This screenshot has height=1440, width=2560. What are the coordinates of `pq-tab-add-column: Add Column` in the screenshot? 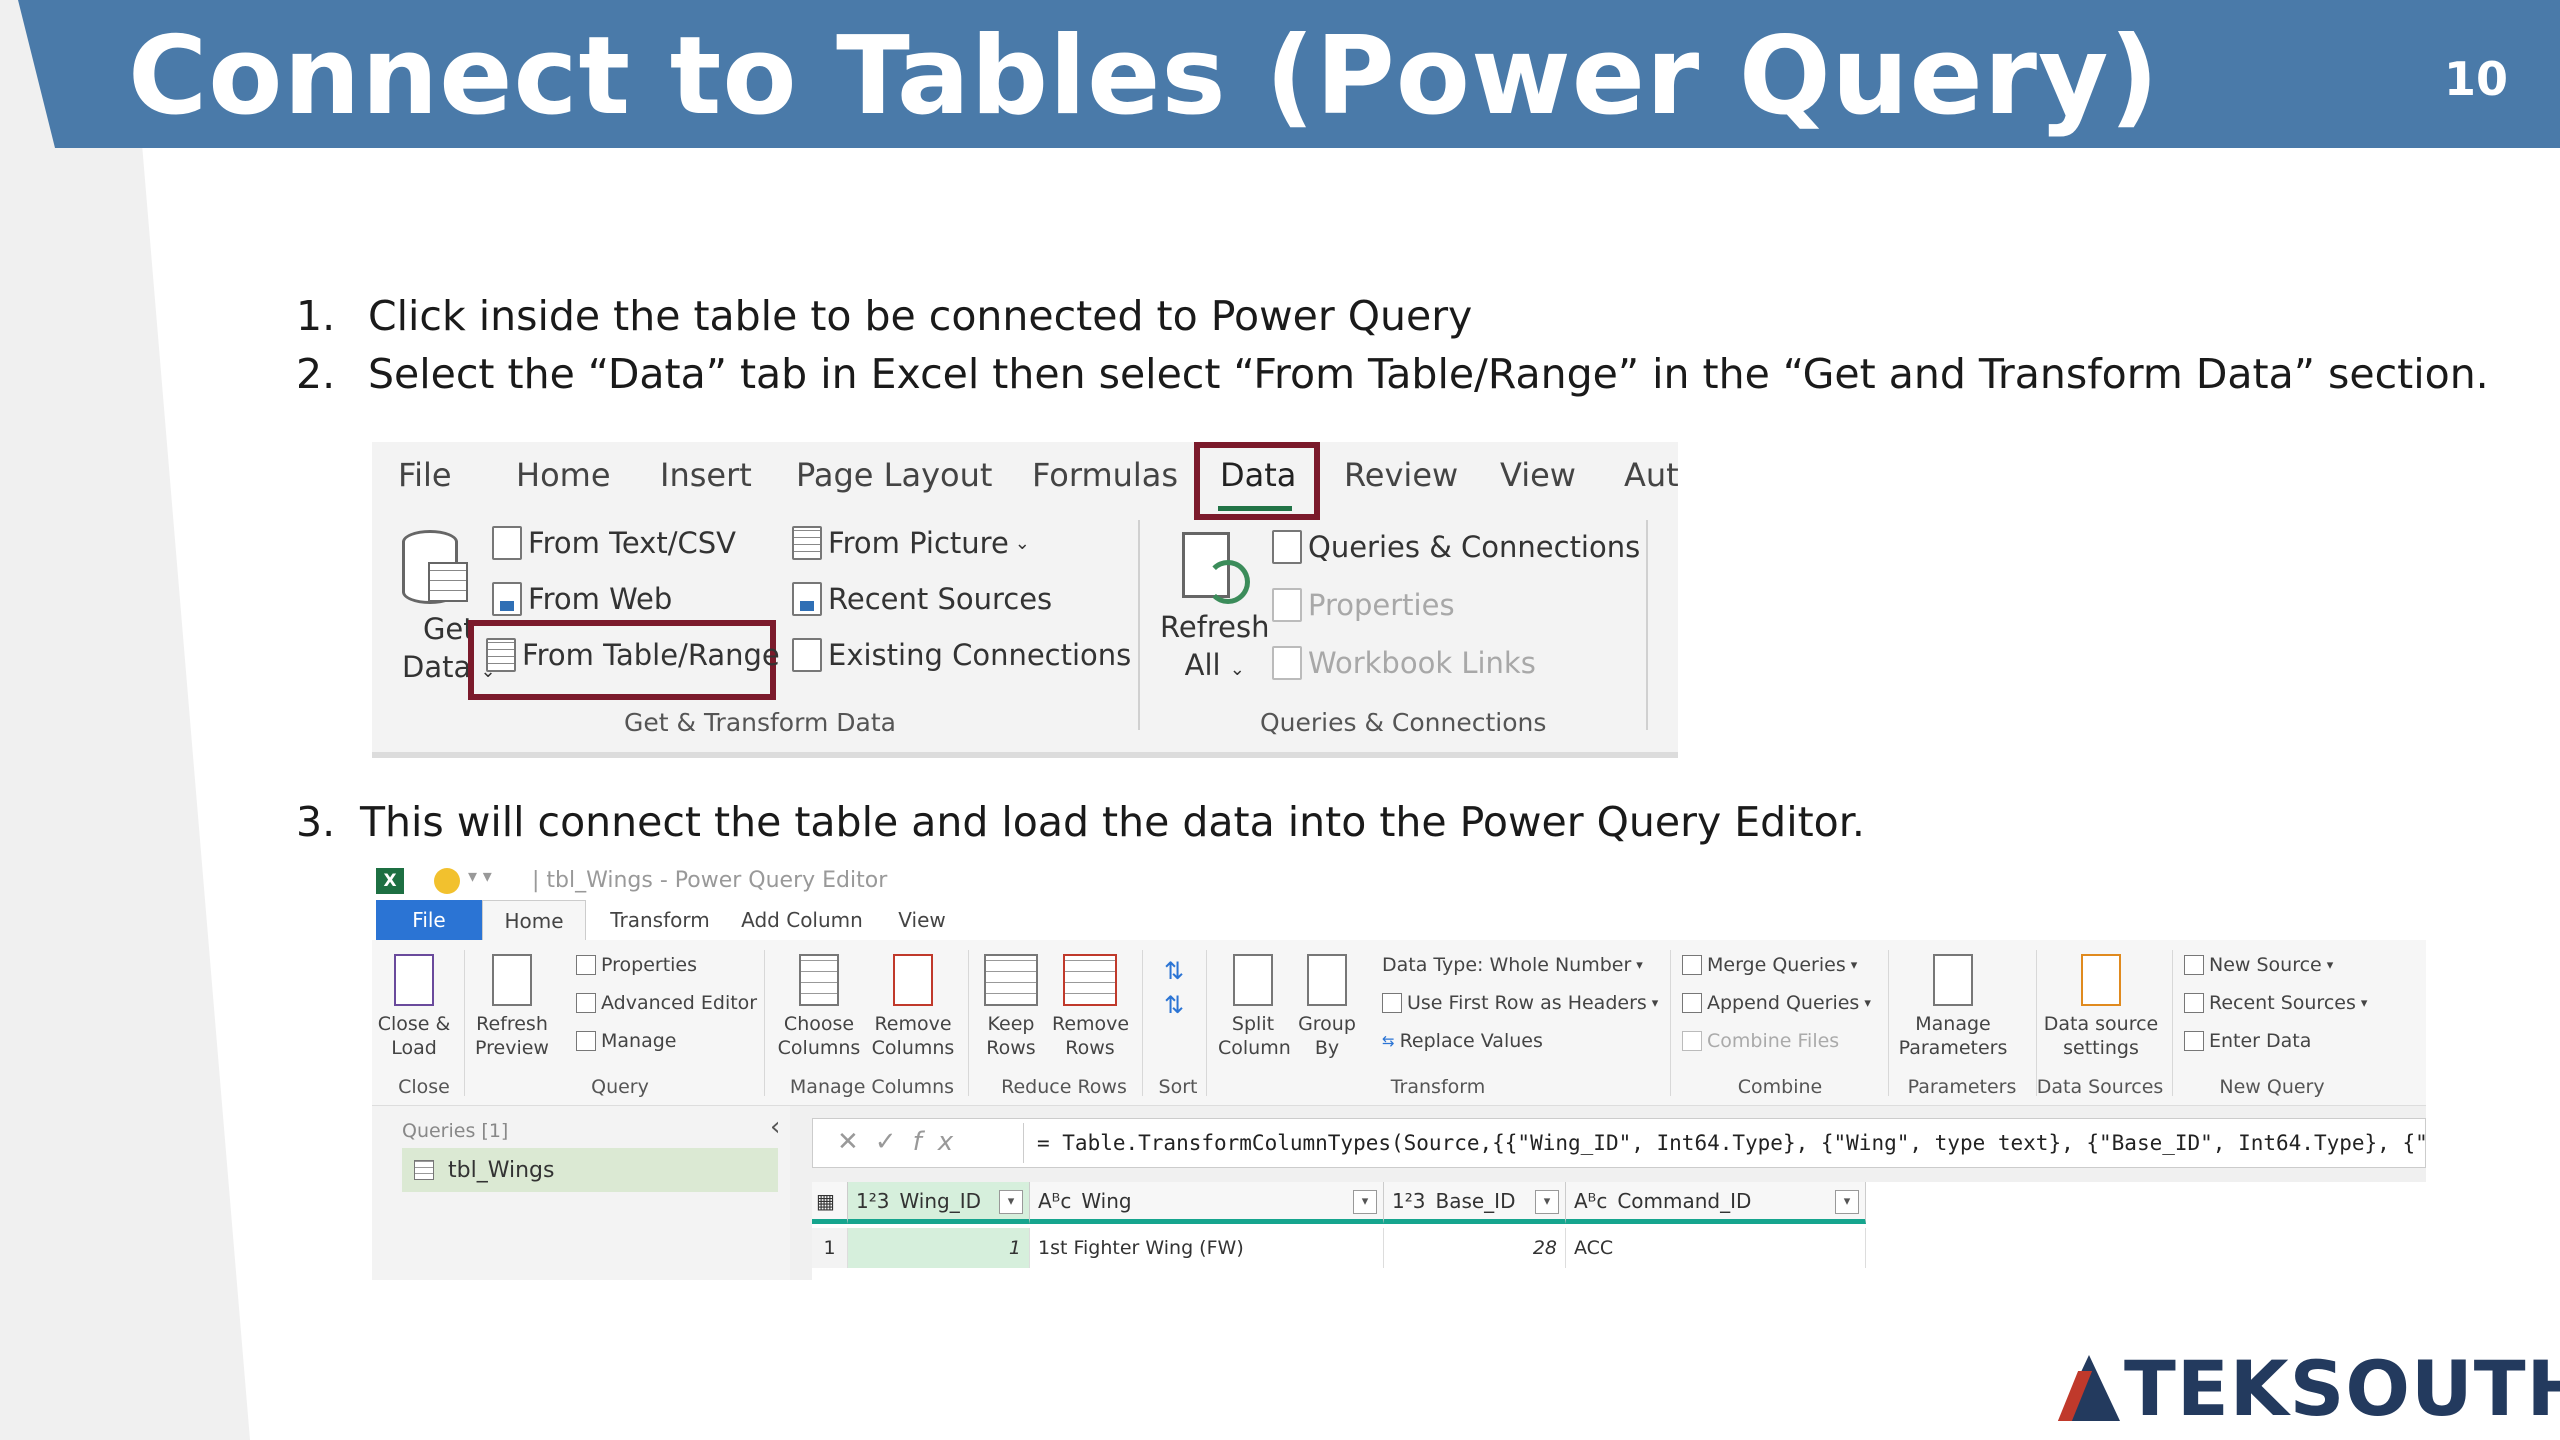 It's located at (802, 920).